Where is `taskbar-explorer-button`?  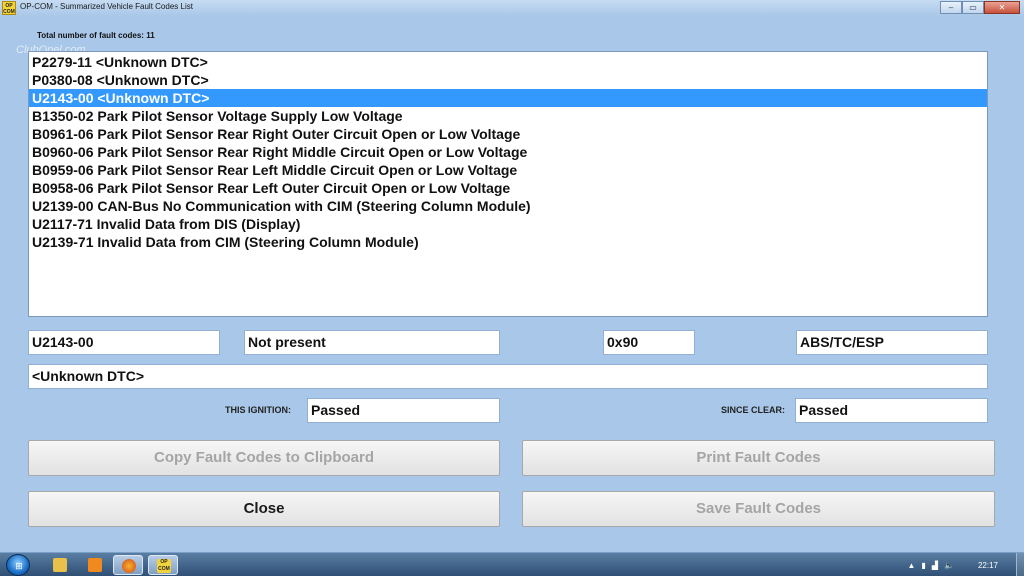
taskbar-explorer-button is located at coordinates (60, 565).